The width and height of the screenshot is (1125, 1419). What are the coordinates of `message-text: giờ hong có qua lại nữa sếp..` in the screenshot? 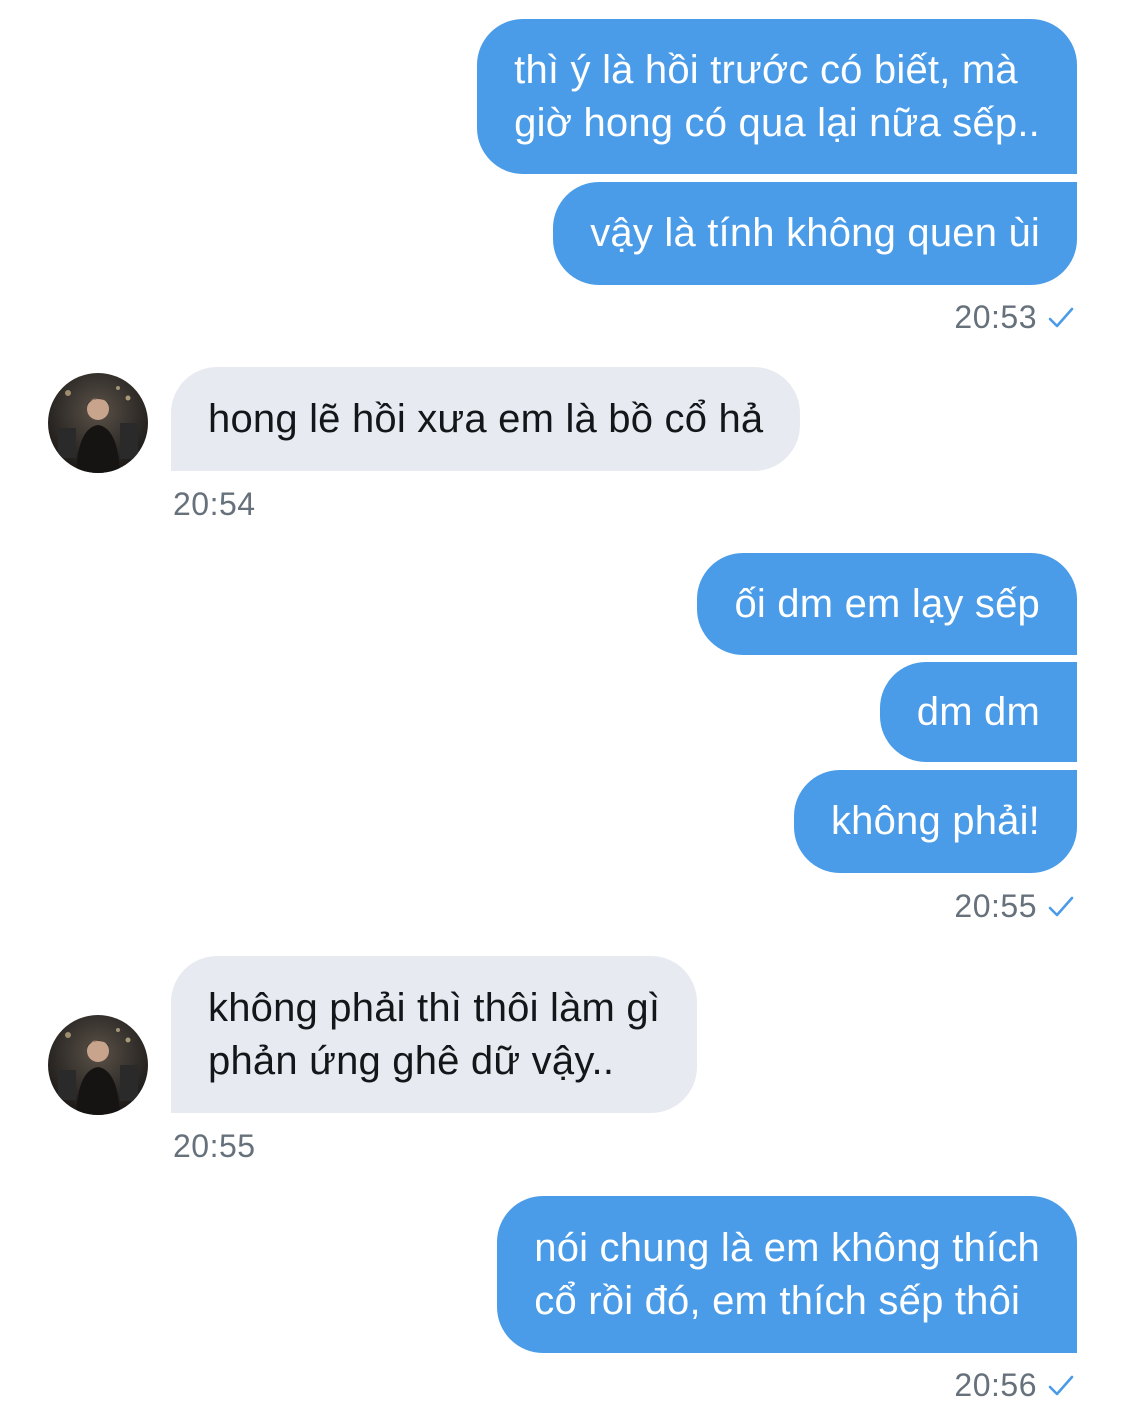 It's located at (777, 122).